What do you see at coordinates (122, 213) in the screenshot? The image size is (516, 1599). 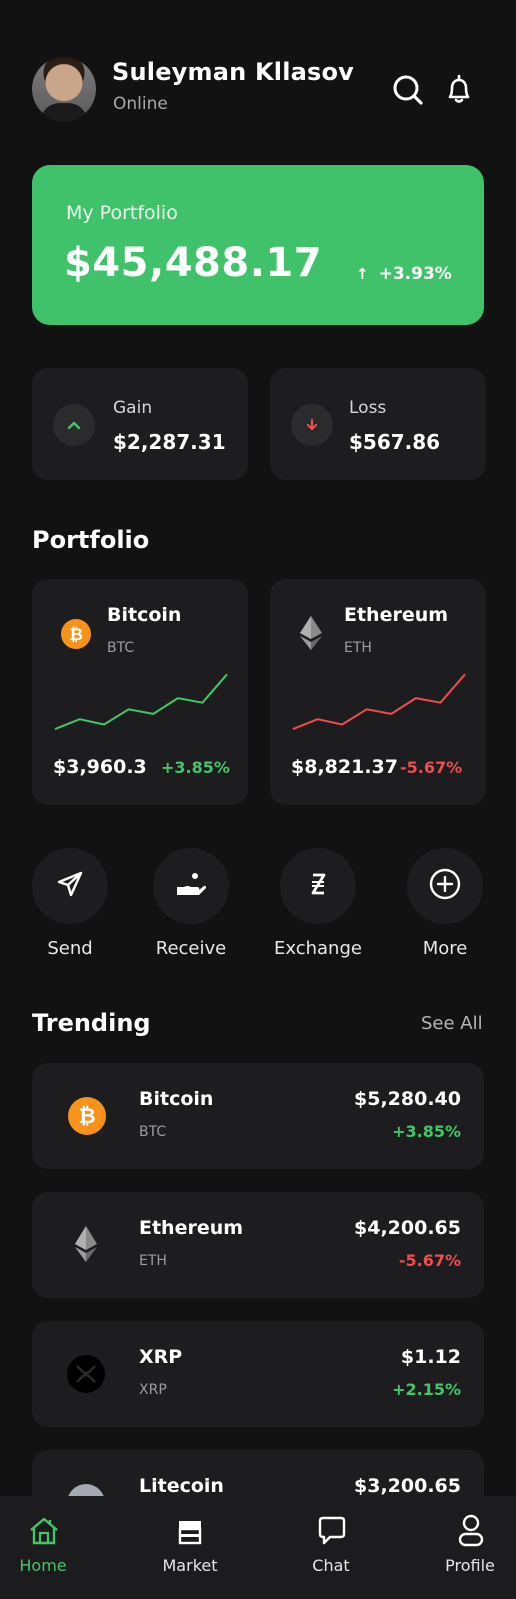 I see `portfolio-label: My Portfolio` at bounding box center [122, 213].